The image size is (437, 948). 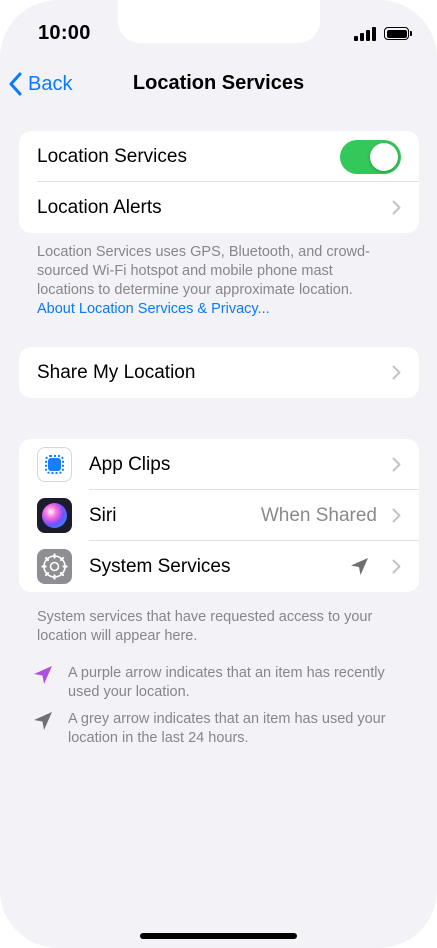 What do you see at coordinates (218, 936) in the screenshot?
I see `home-indicator` at bounding box center [218, 936].